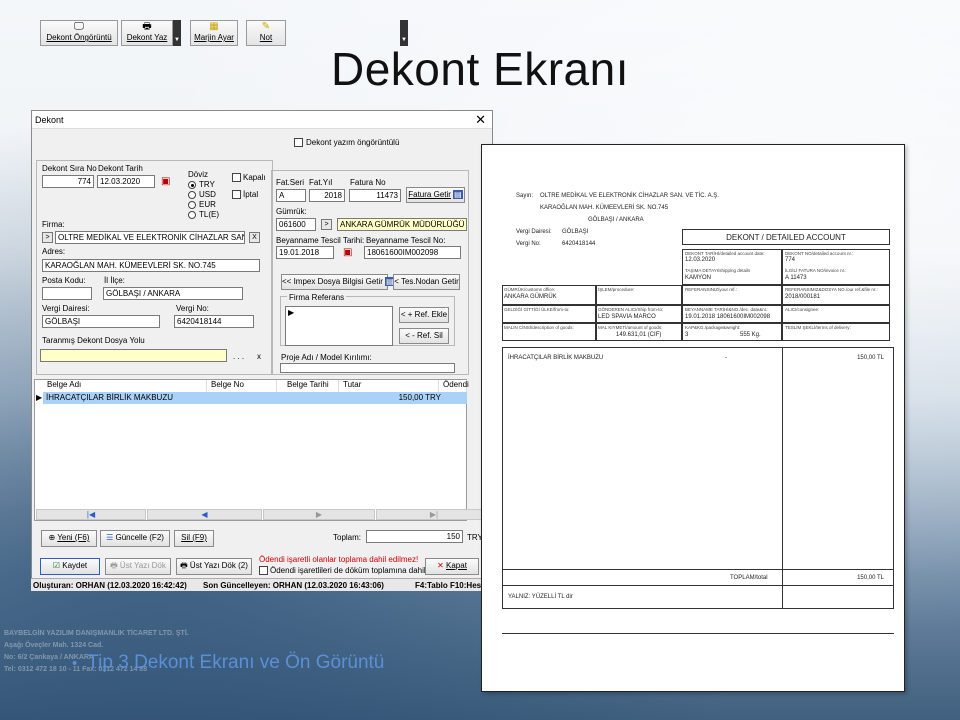 Image resolution: width=960 pixels, height=720 pixels. Describe the element at coordinates (192, 185) in the screenshot. I see `doviz-try-radio` at that location.